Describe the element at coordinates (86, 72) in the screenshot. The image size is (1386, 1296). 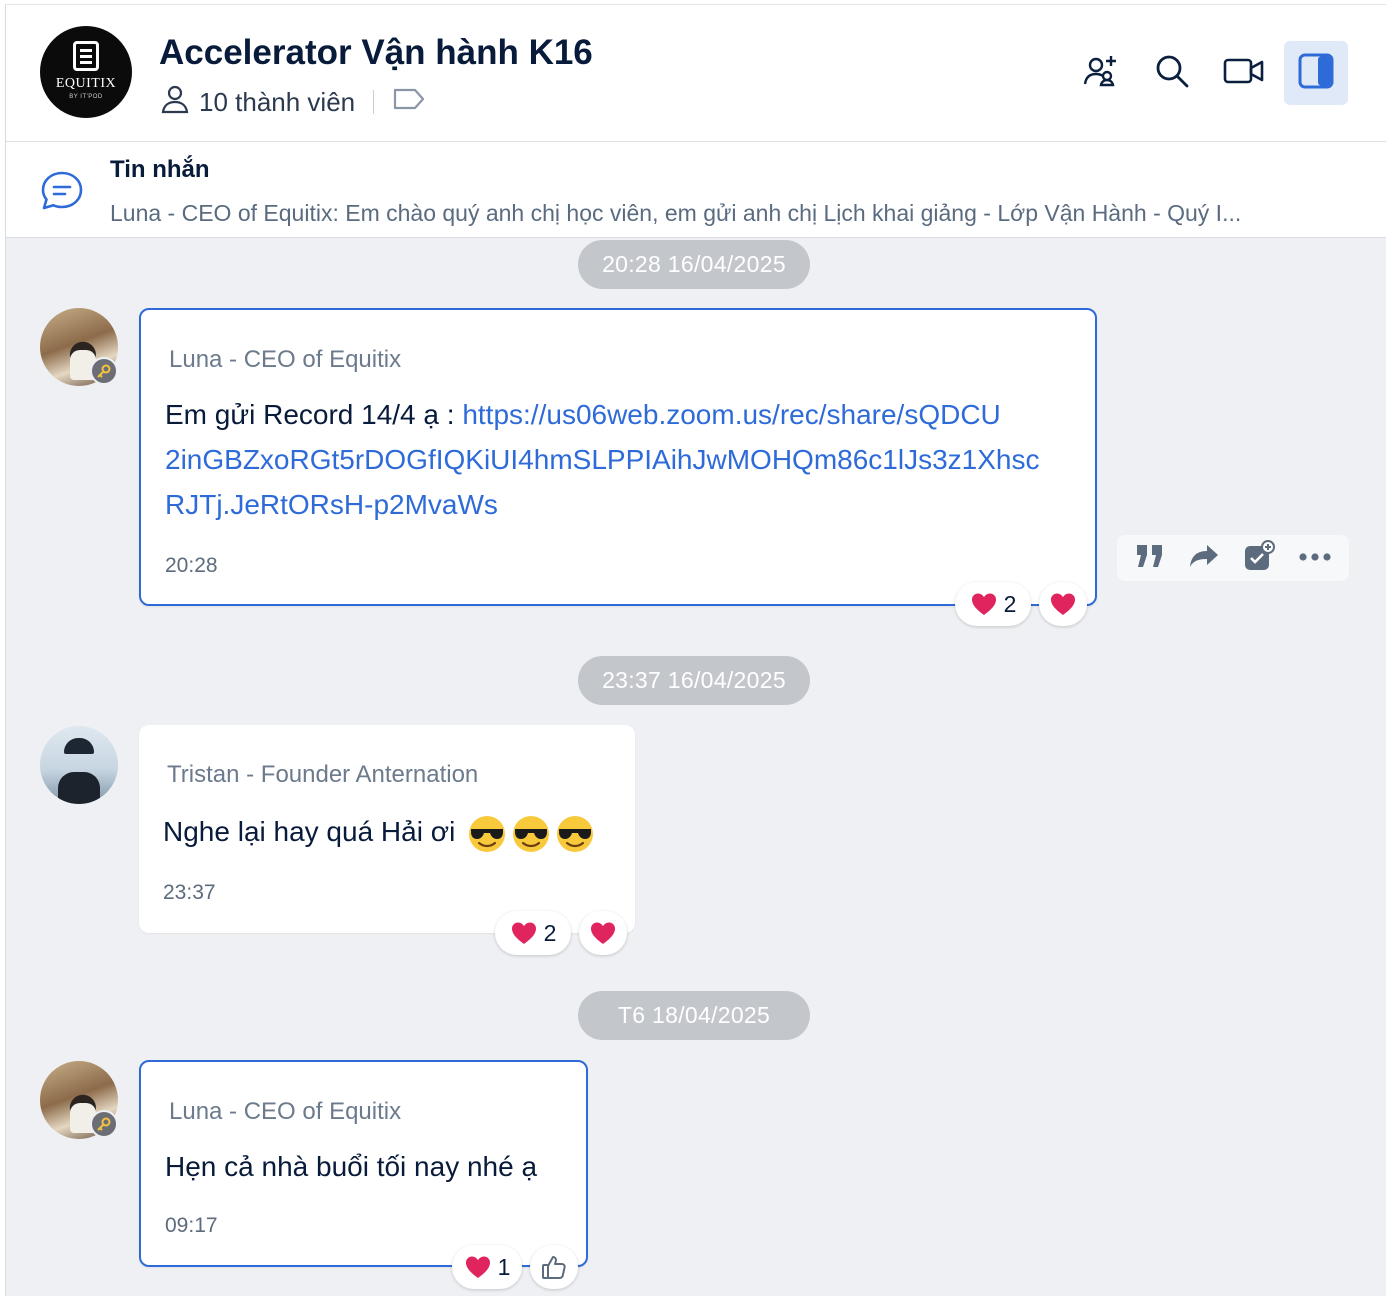
I see `group-avatar: EQUITIX BY IT'POD` at that location.